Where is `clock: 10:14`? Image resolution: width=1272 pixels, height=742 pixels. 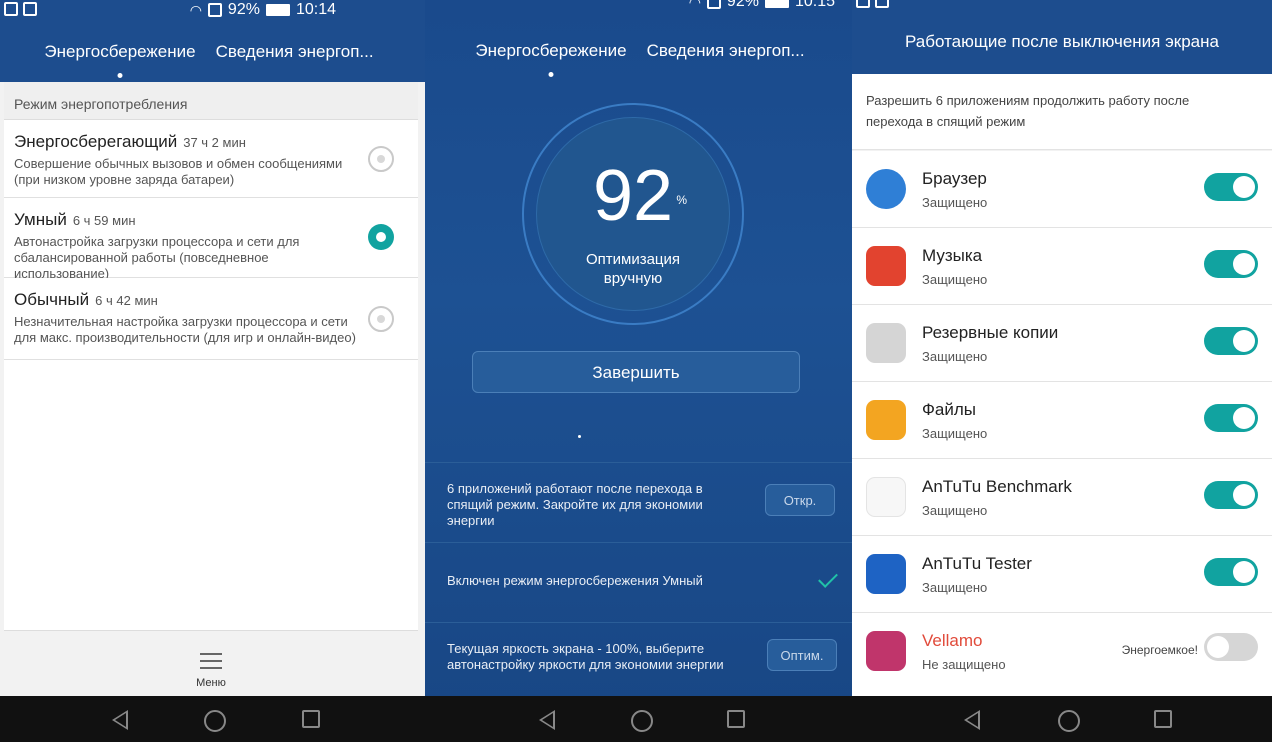 clock: 10:14 is located at coordinates (315, 9).